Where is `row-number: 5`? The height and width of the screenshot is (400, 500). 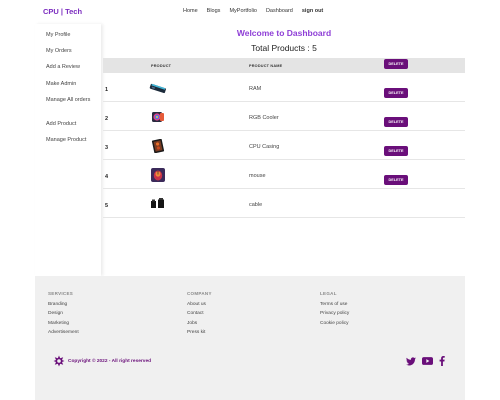 row-number: 5 is located at coordinates (107, 206).